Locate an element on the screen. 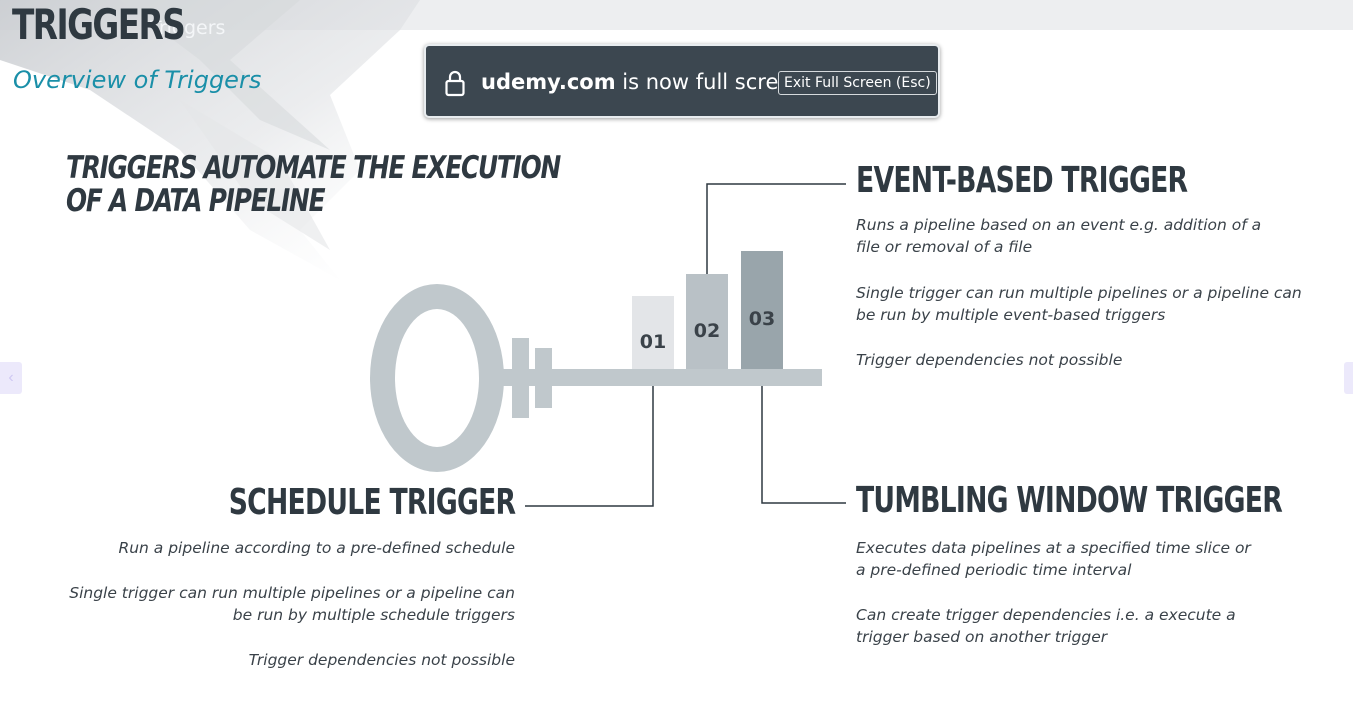 The image size is (1353, 713). step-label-01: 01 is located at coordinates (653, 342).